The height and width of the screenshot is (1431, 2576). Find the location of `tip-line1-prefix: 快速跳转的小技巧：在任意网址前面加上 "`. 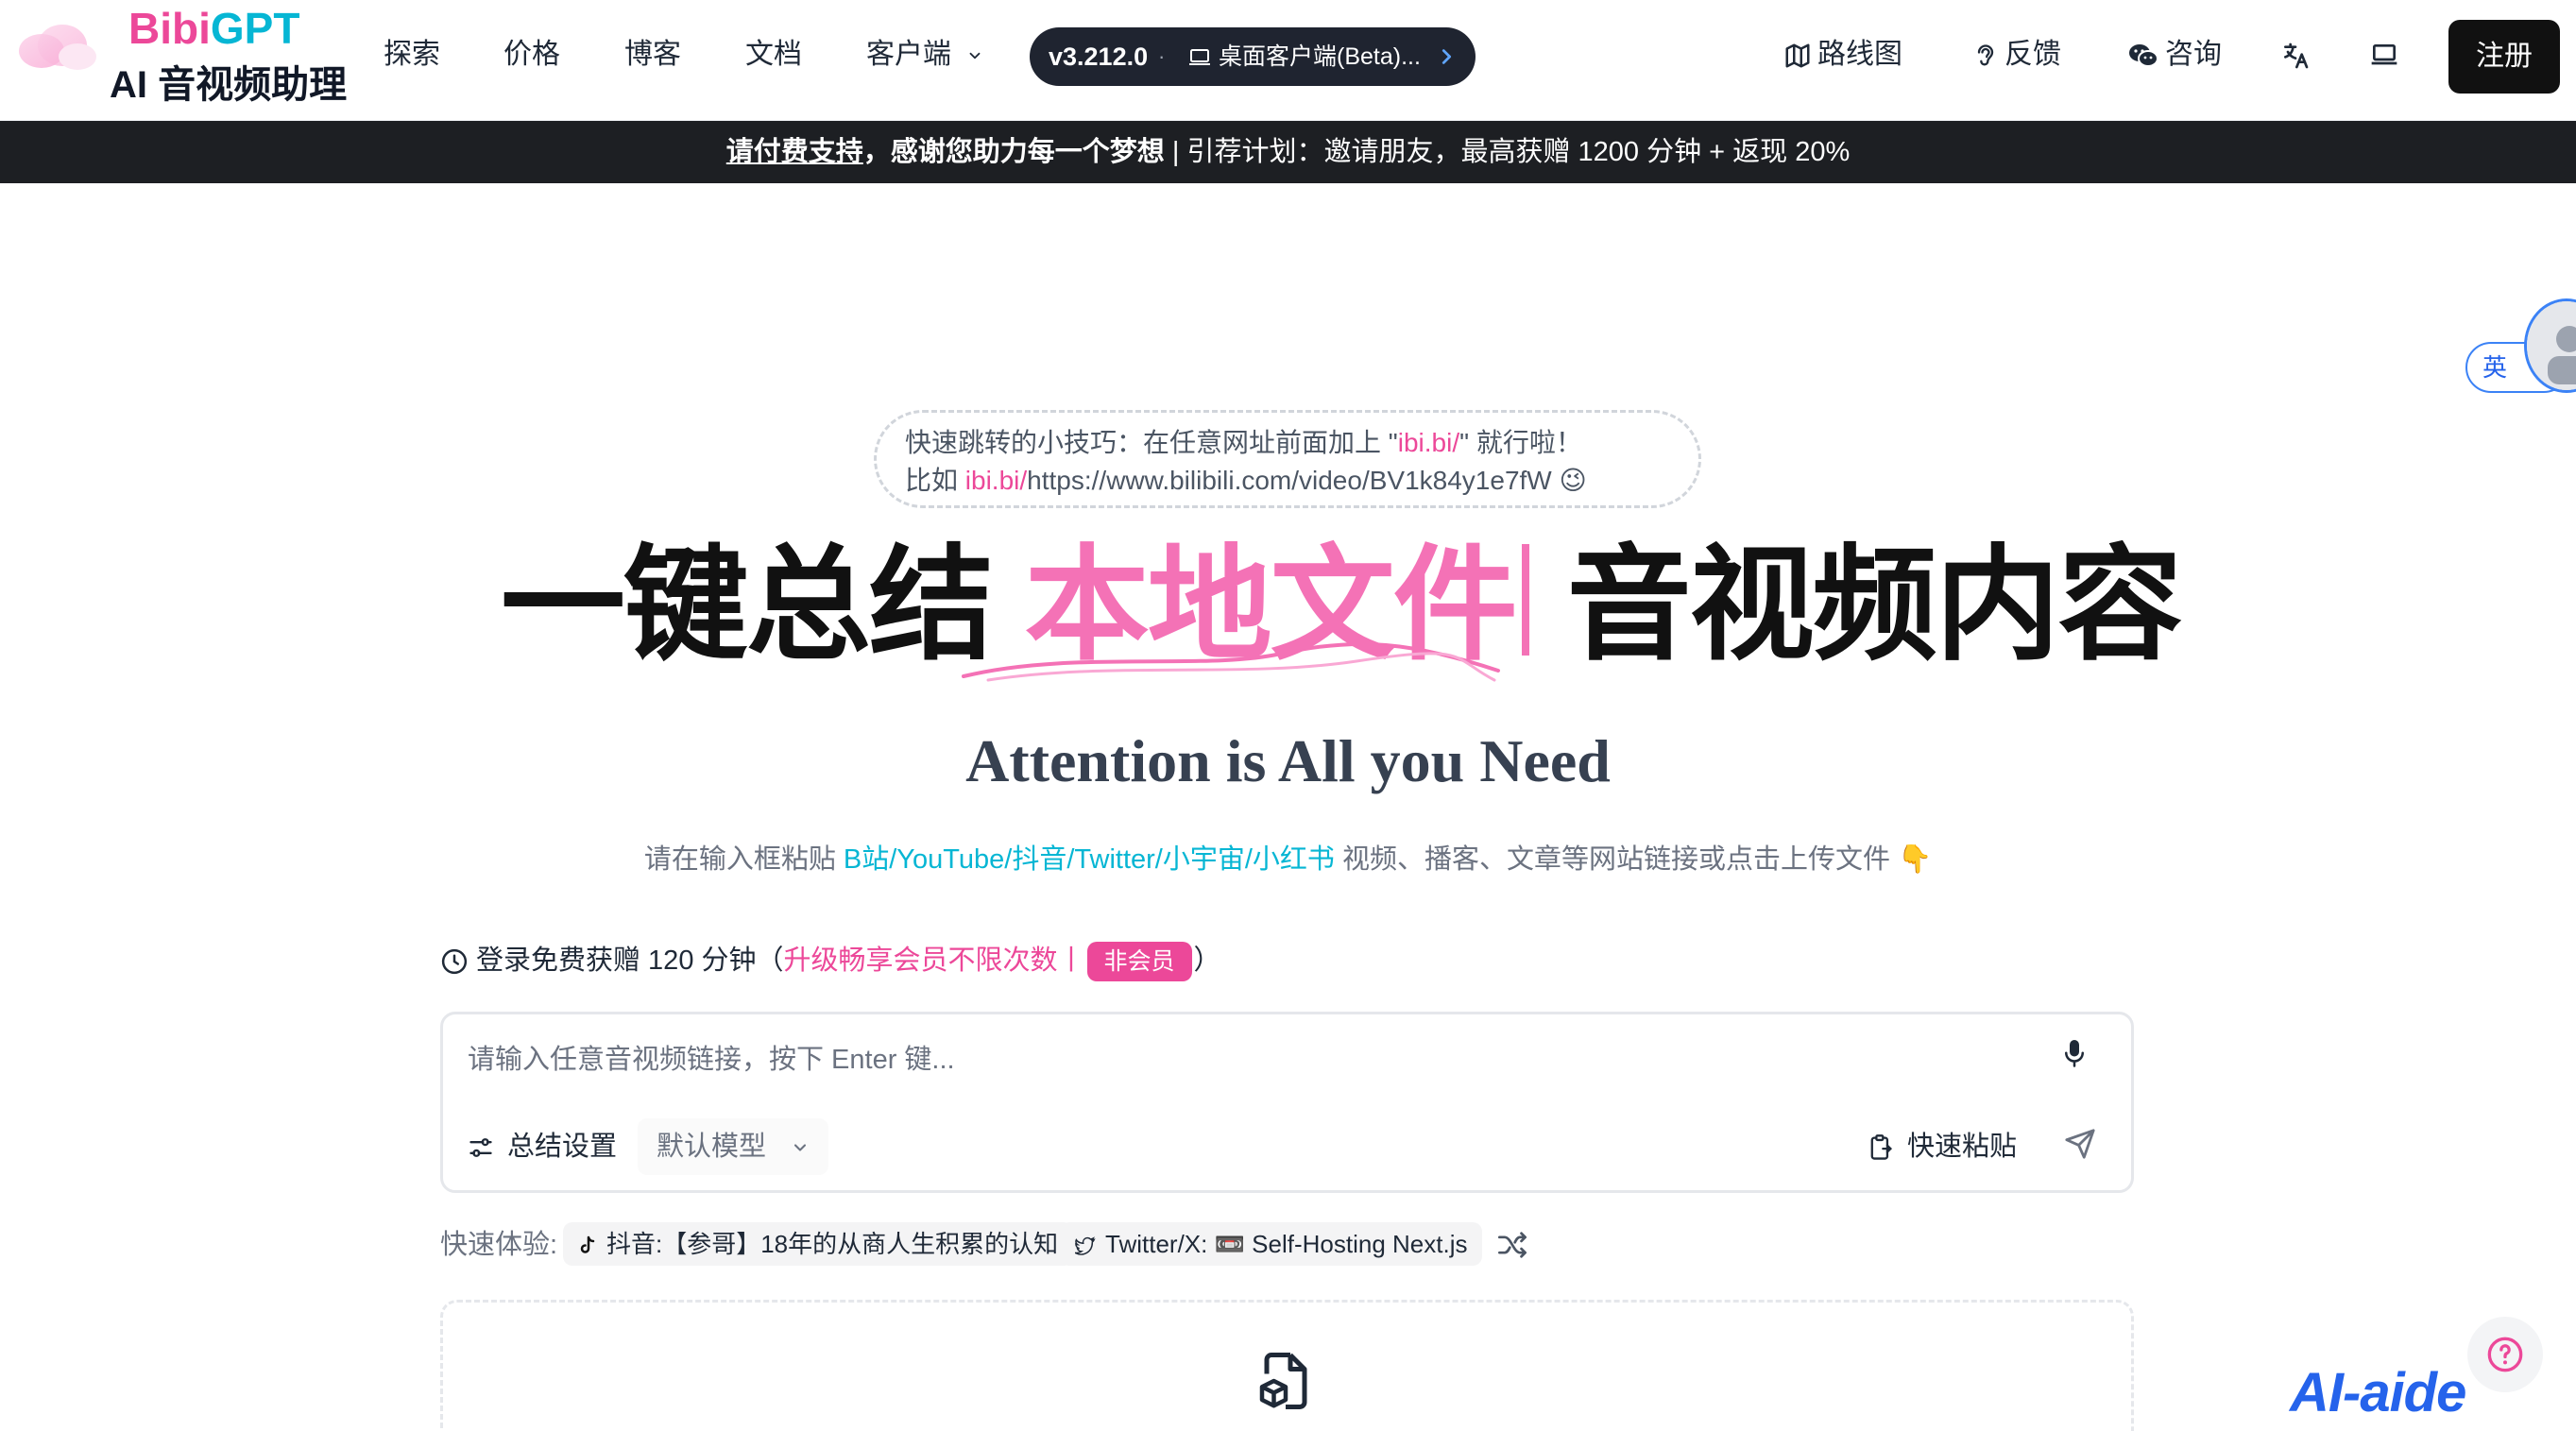

tip-line1-prefix: 快速跳转的小技巧：在任意网址前面加上 " is located at coordinates (1152, 442).